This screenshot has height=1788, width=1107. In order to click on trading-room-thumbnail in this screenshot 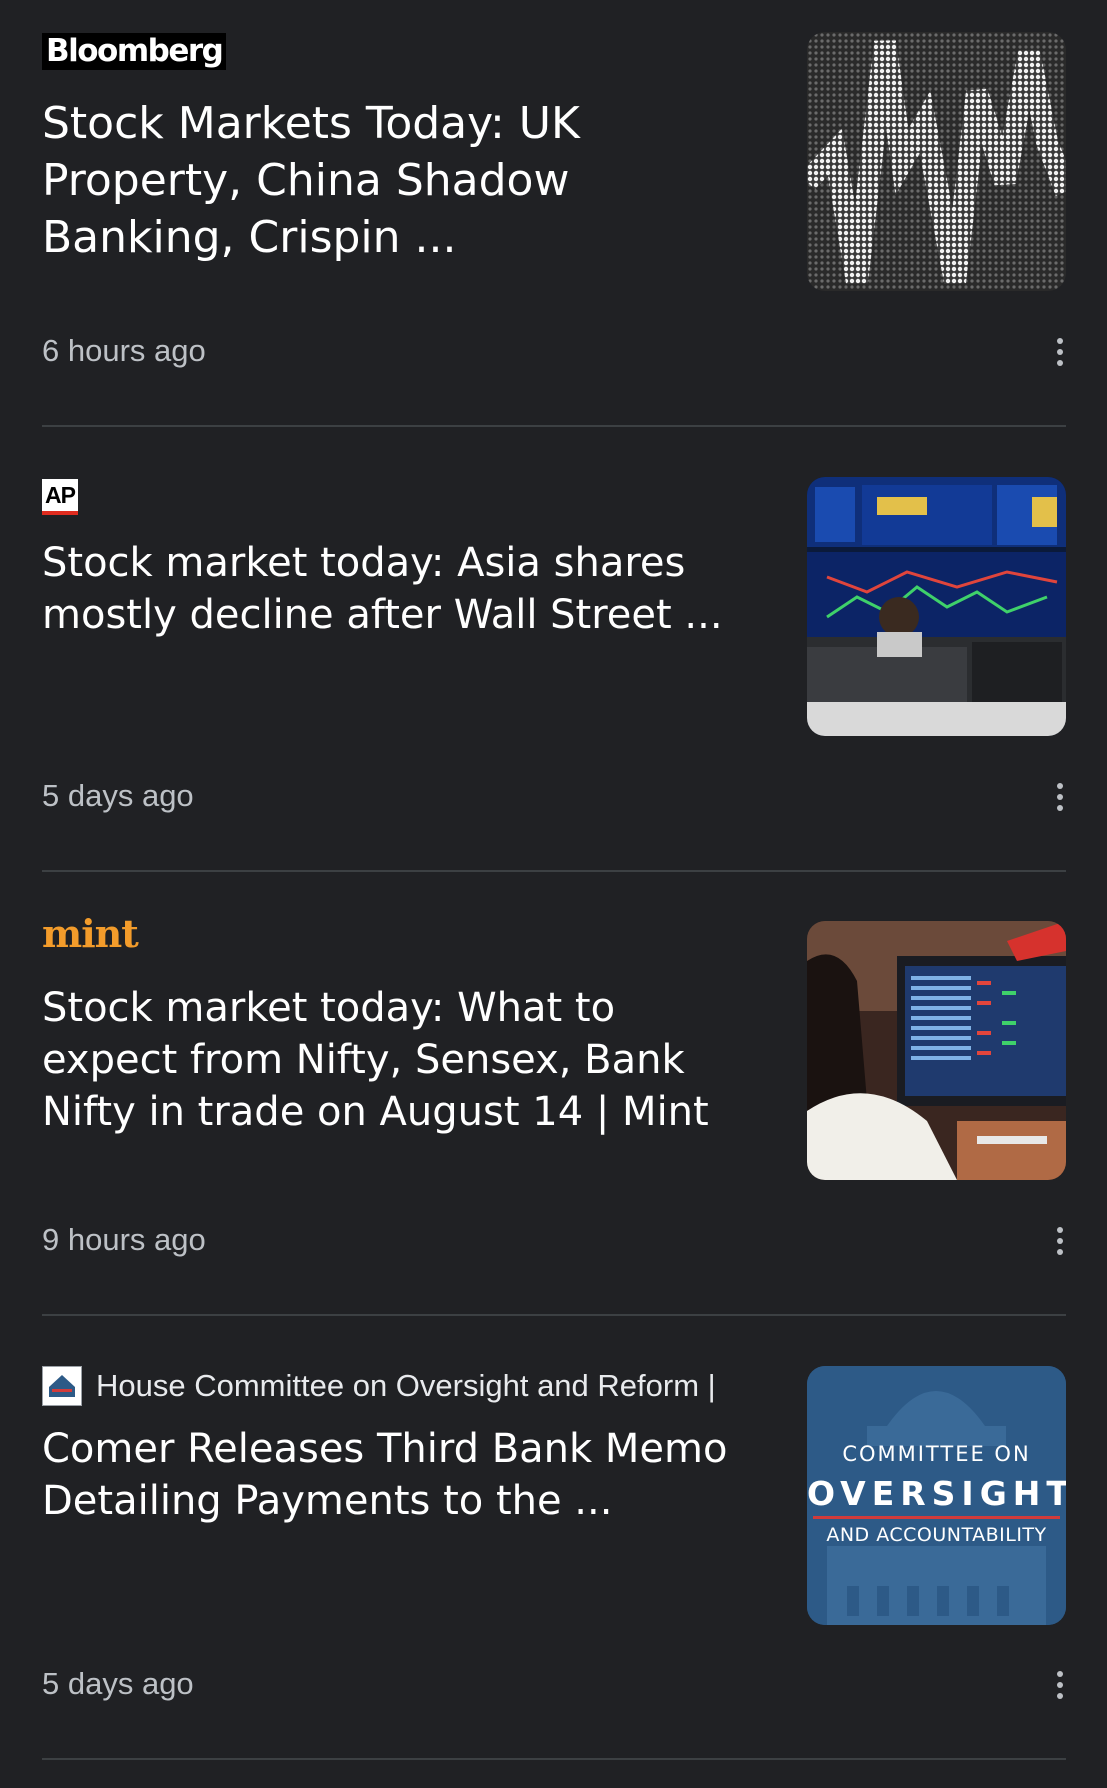, I will do `click(936, 606)`.